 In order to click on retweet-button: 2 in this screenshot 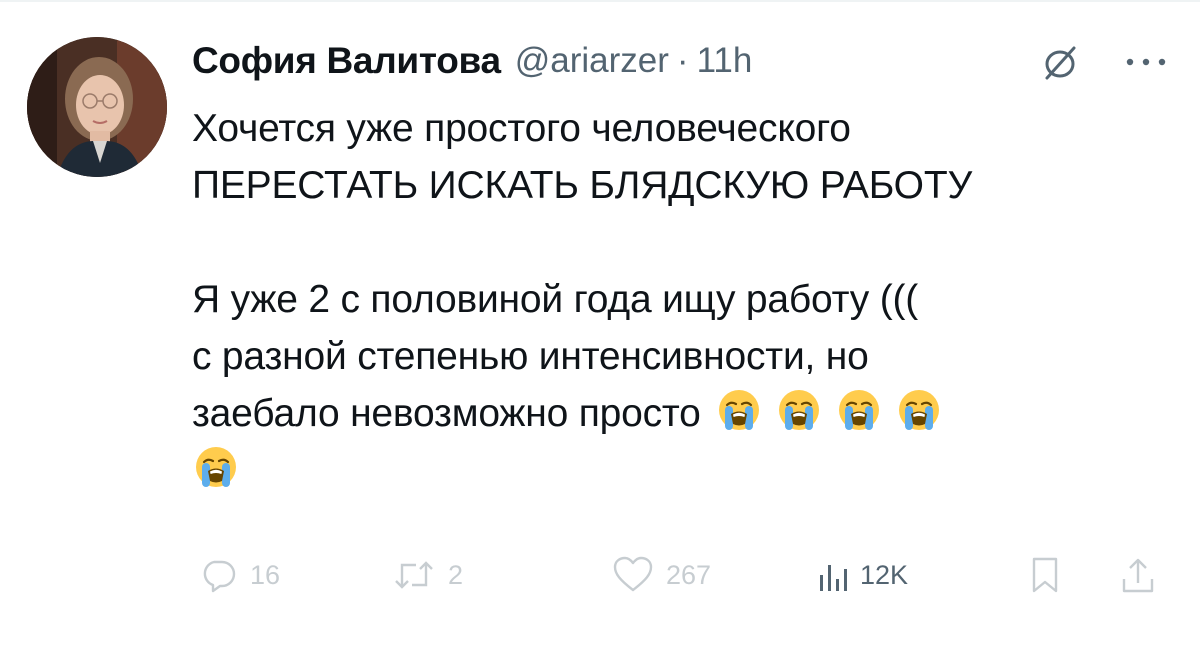, I will do `click(427, 575)`.